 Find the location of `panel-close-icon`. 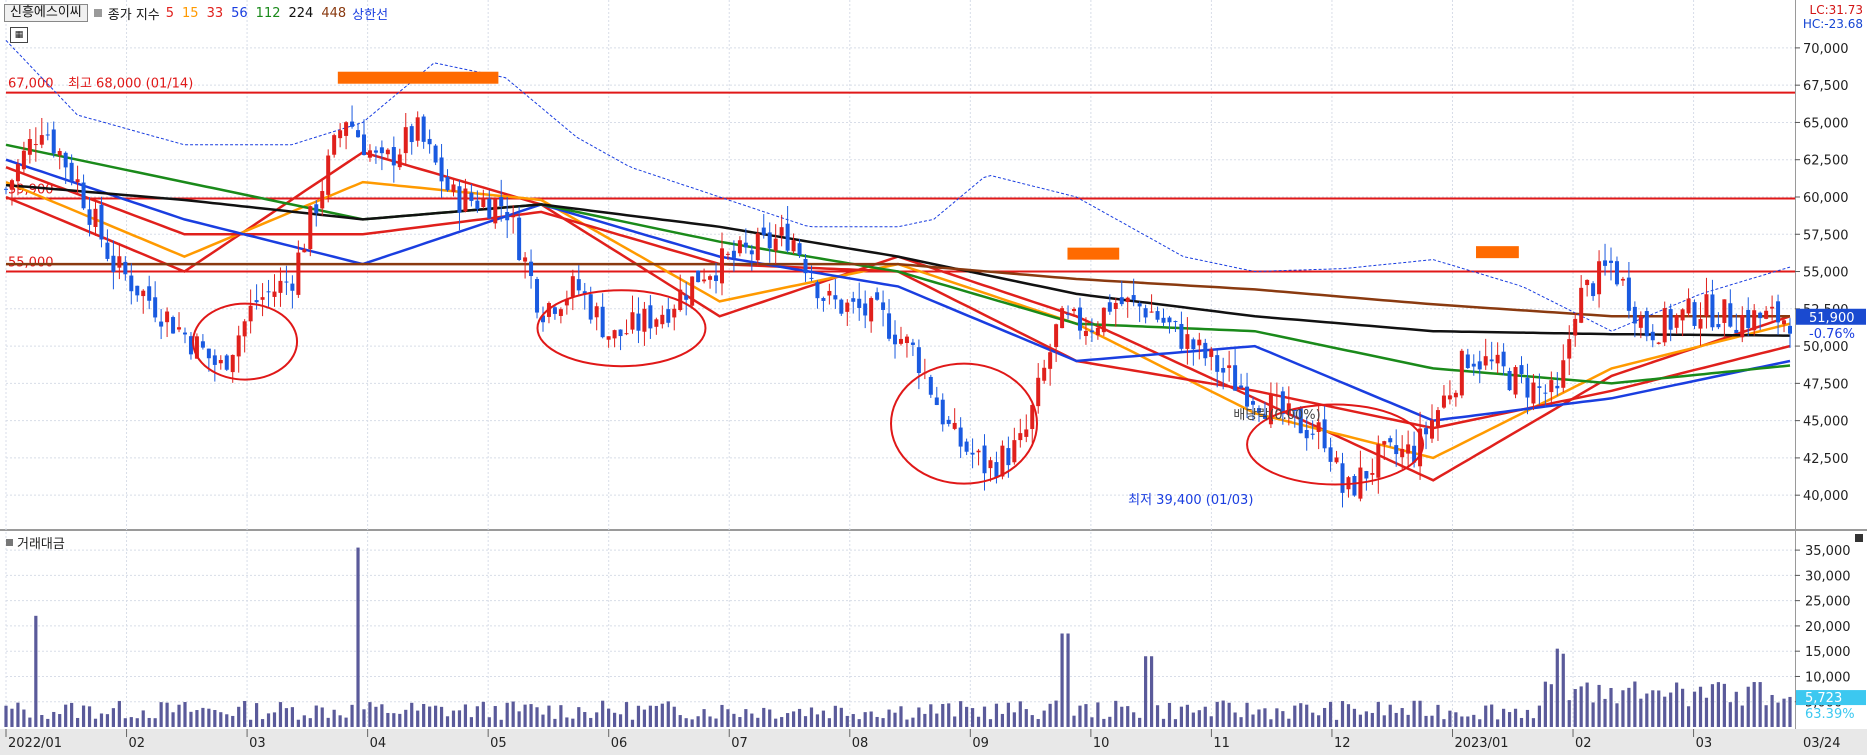

panel-close-icon is located at coordinates (1859, 538).